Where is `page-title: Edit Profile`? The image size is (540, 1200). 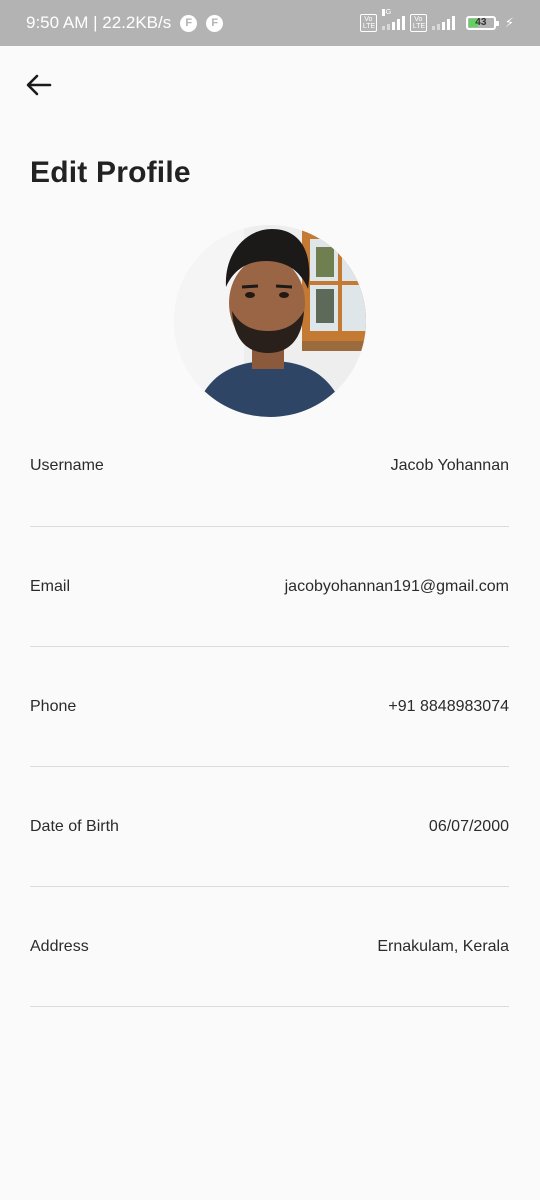
page-title: Edit Profile is located at coordinates (110, 172).